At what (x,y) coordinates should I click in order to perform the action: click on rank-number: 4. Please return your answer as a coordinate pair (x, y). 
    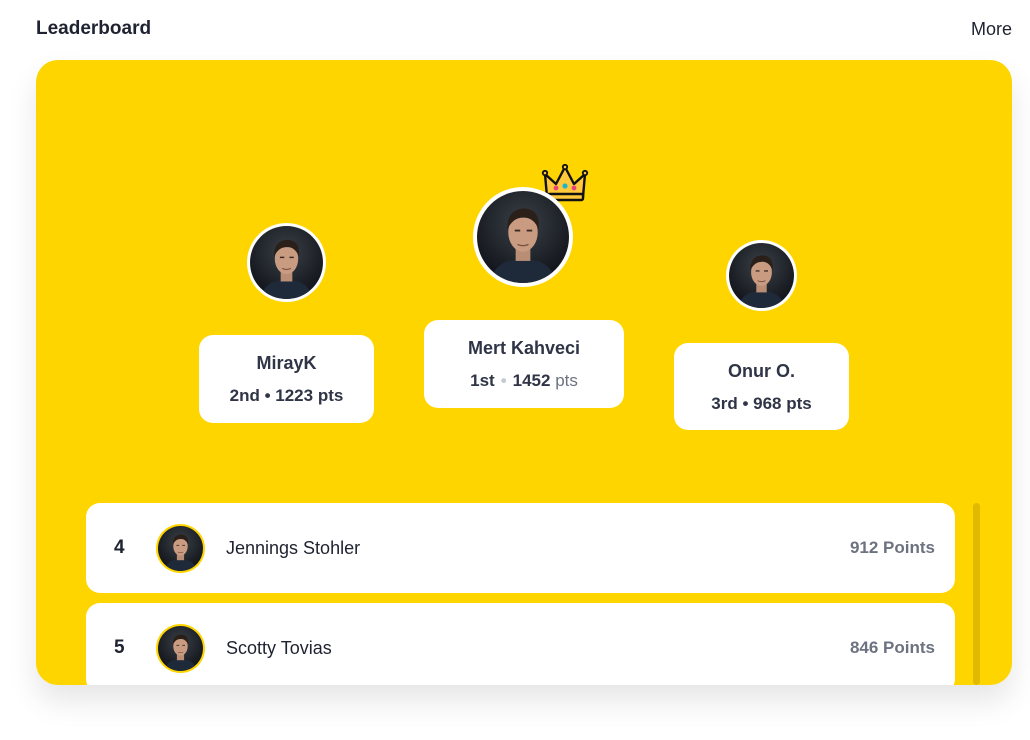
    Looking at the image, I should click on (119, 547).